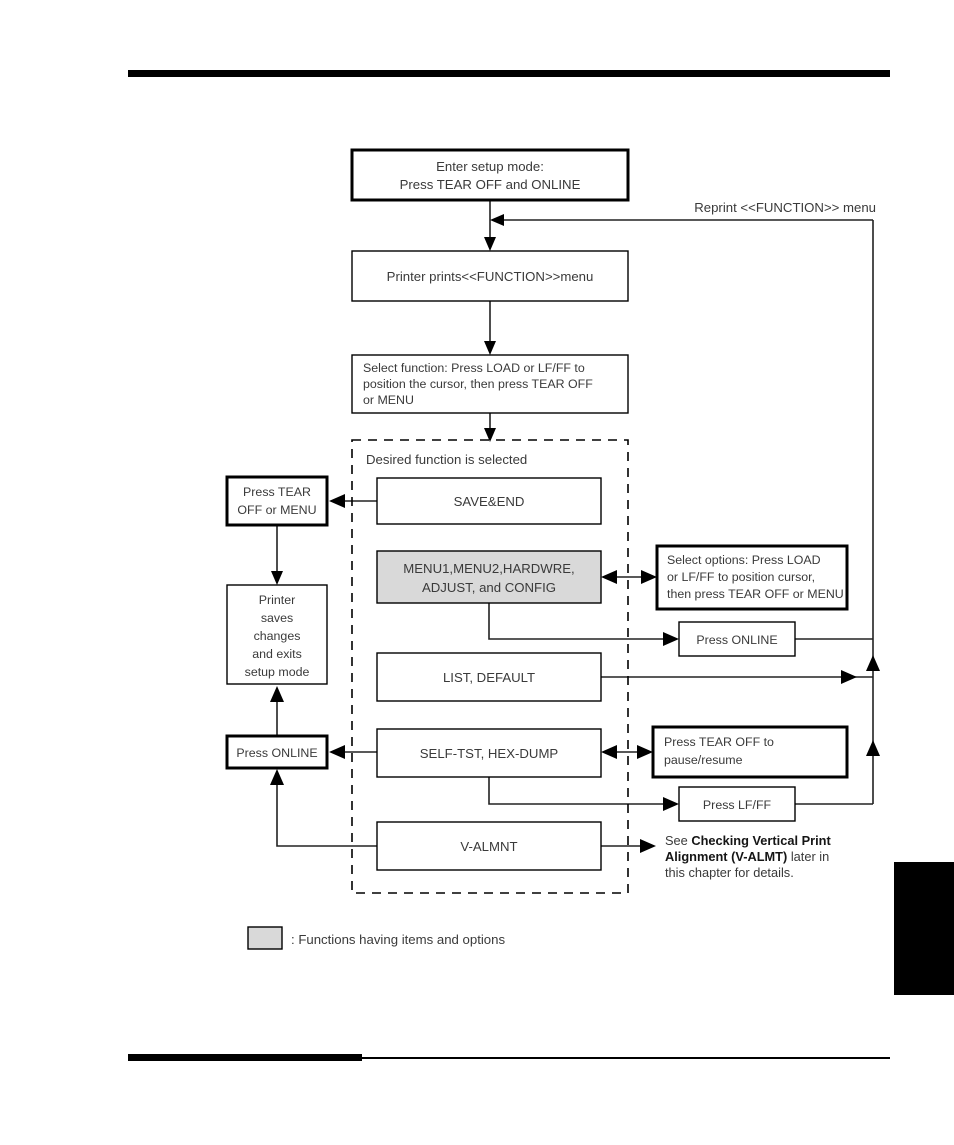  I want to click on arrowhead-up-online, so click(277, 777).